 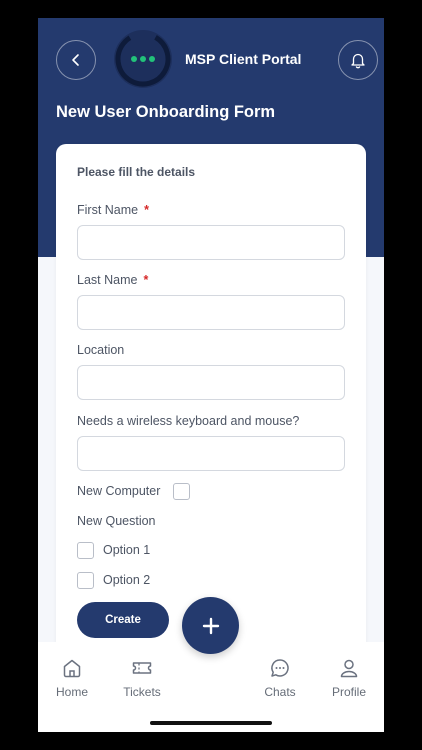 I want to click on home-icon, so click(x=72, y=668).